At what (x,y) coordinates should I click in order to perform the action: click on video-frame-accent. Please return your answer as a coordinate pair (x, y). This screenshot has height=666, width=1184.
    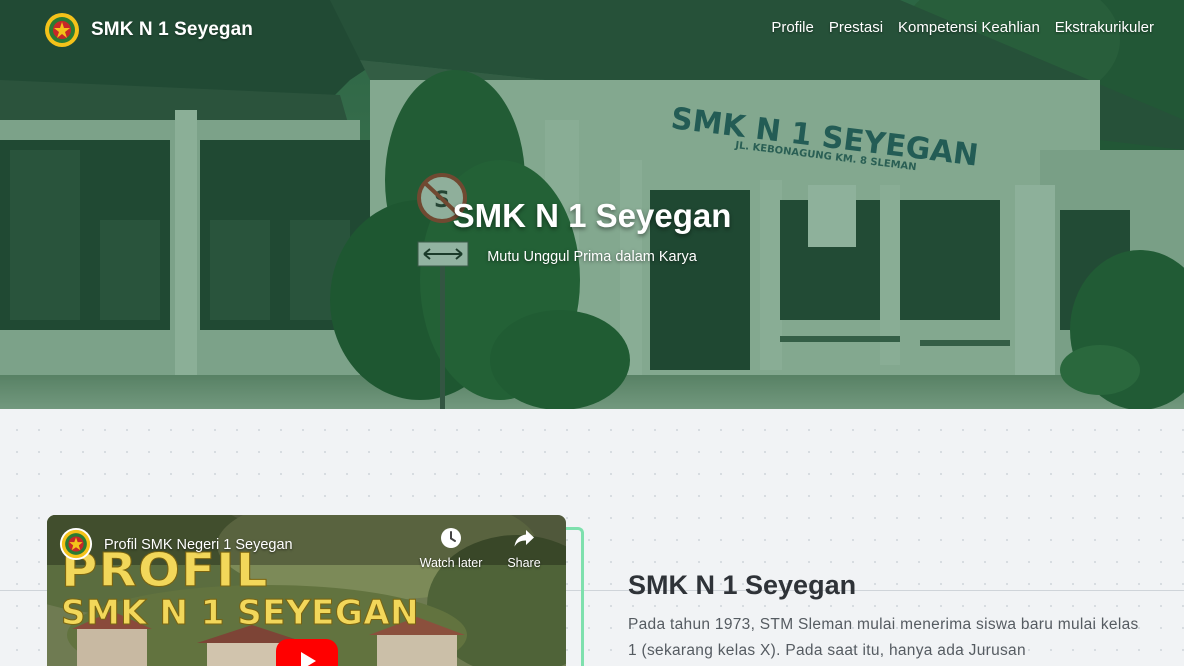
    Looking at the image, I should click on (575, 596).